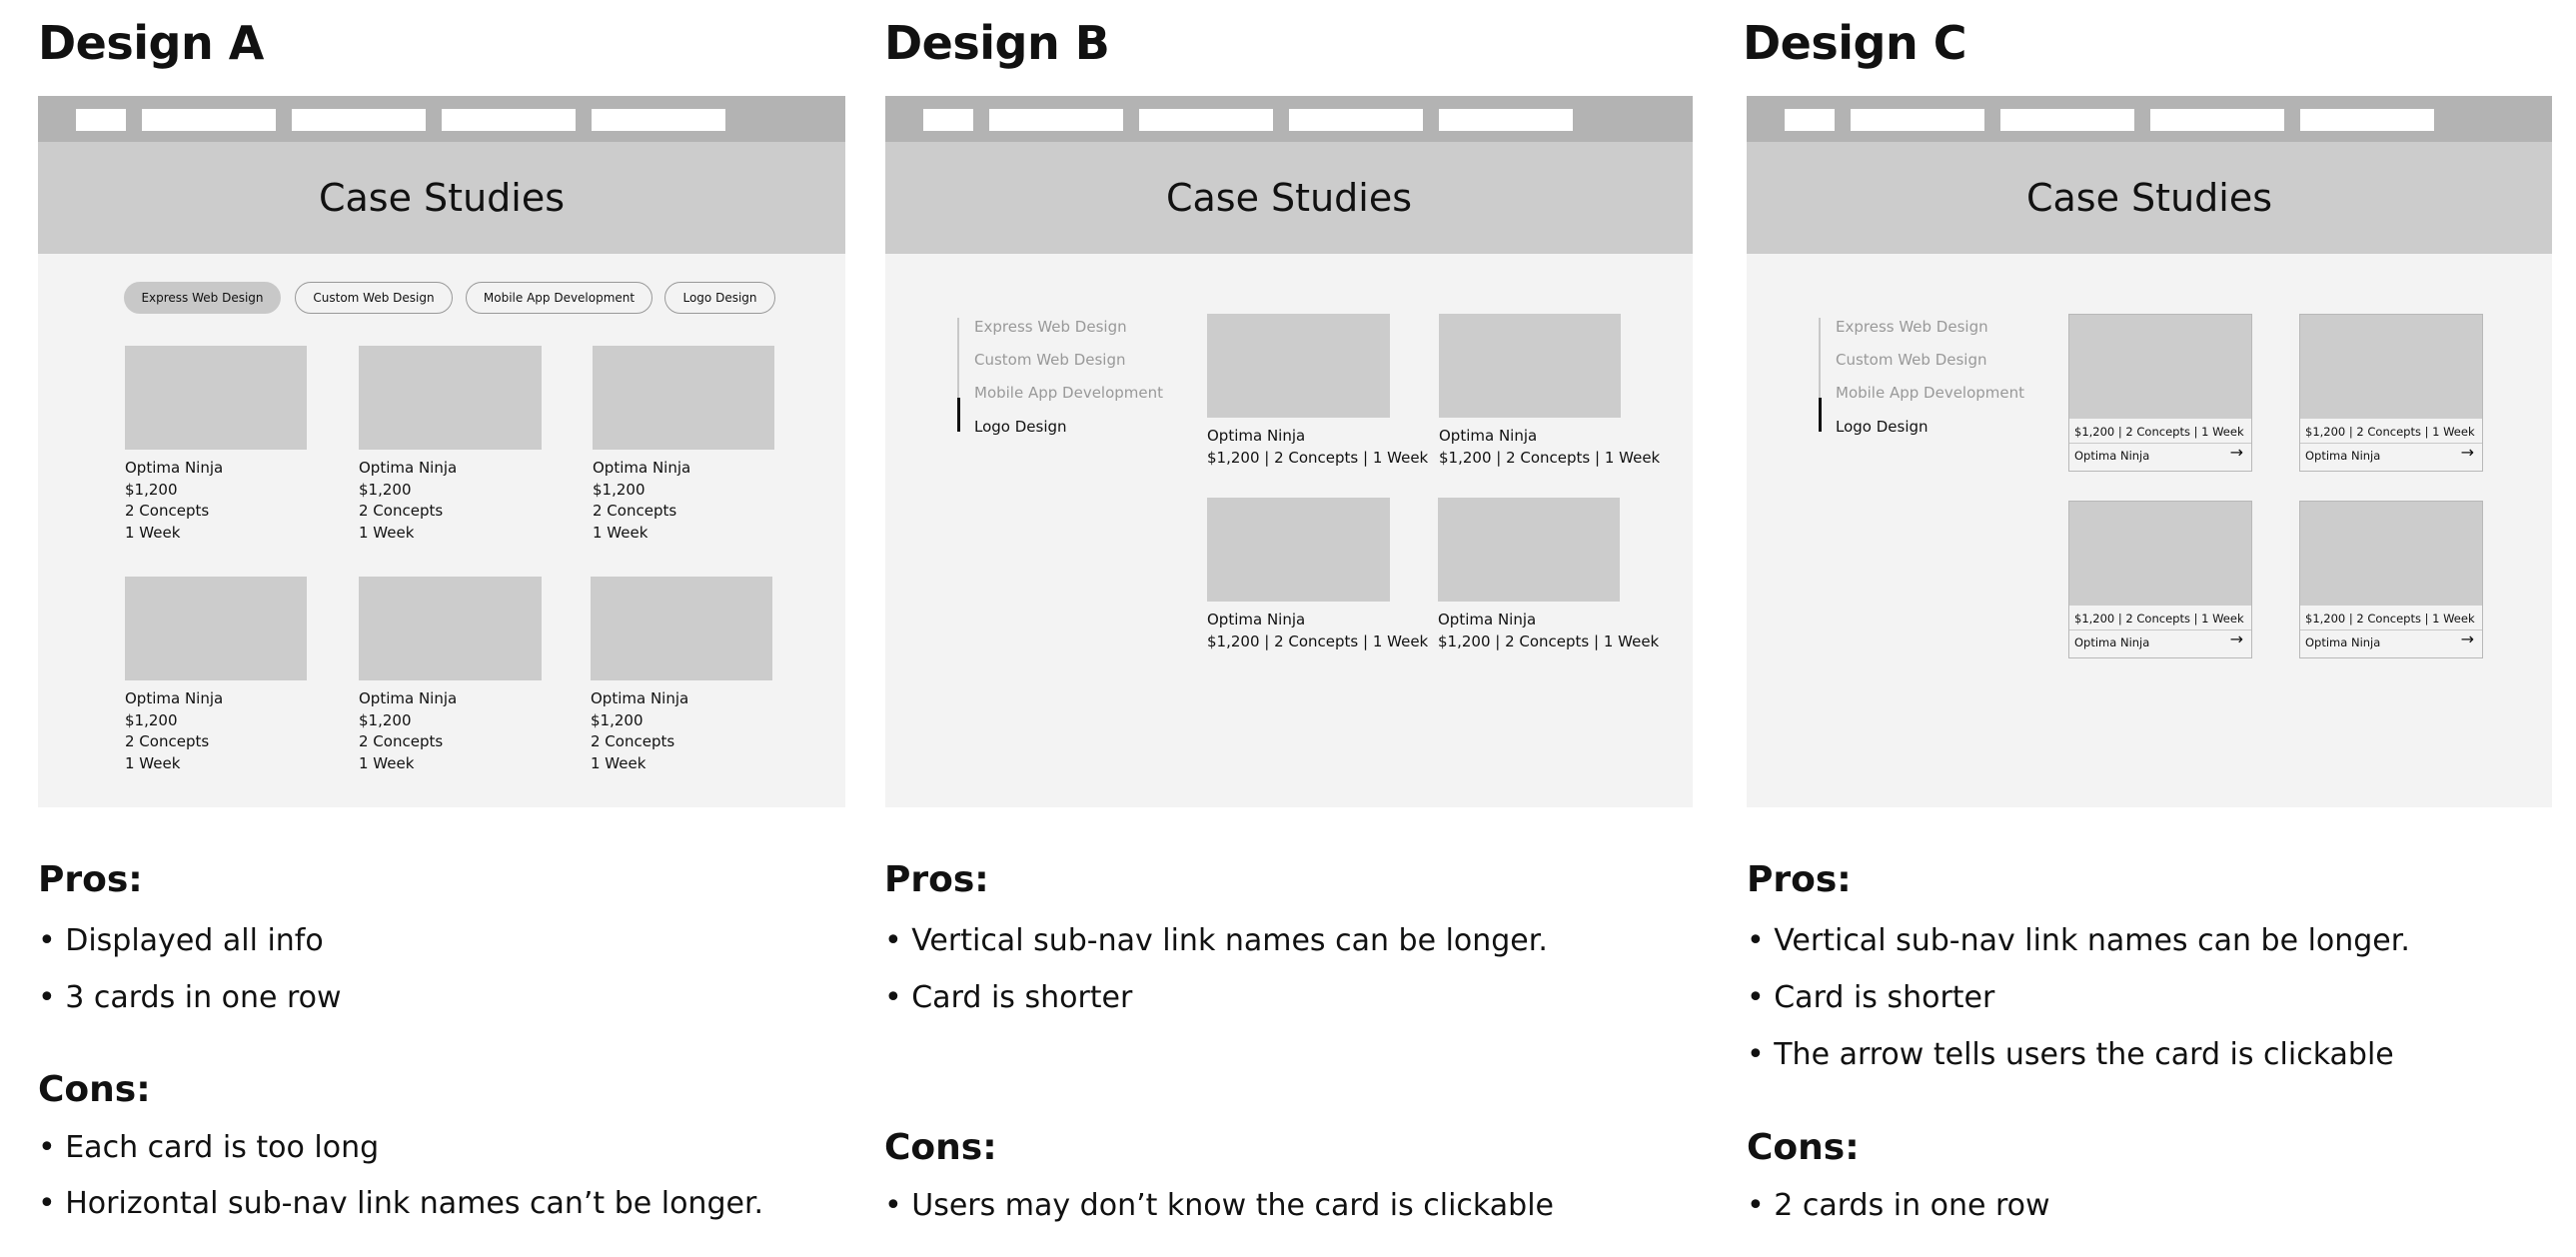  Describe the element at coordinates (1799, 879) in the screenshot. I see `pros-heading: Pros:` at that location.